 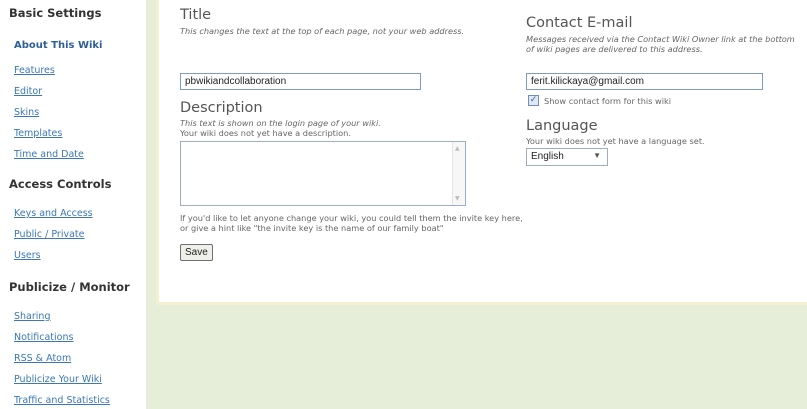 I want to click on title-input, so click(x=300, y=81).